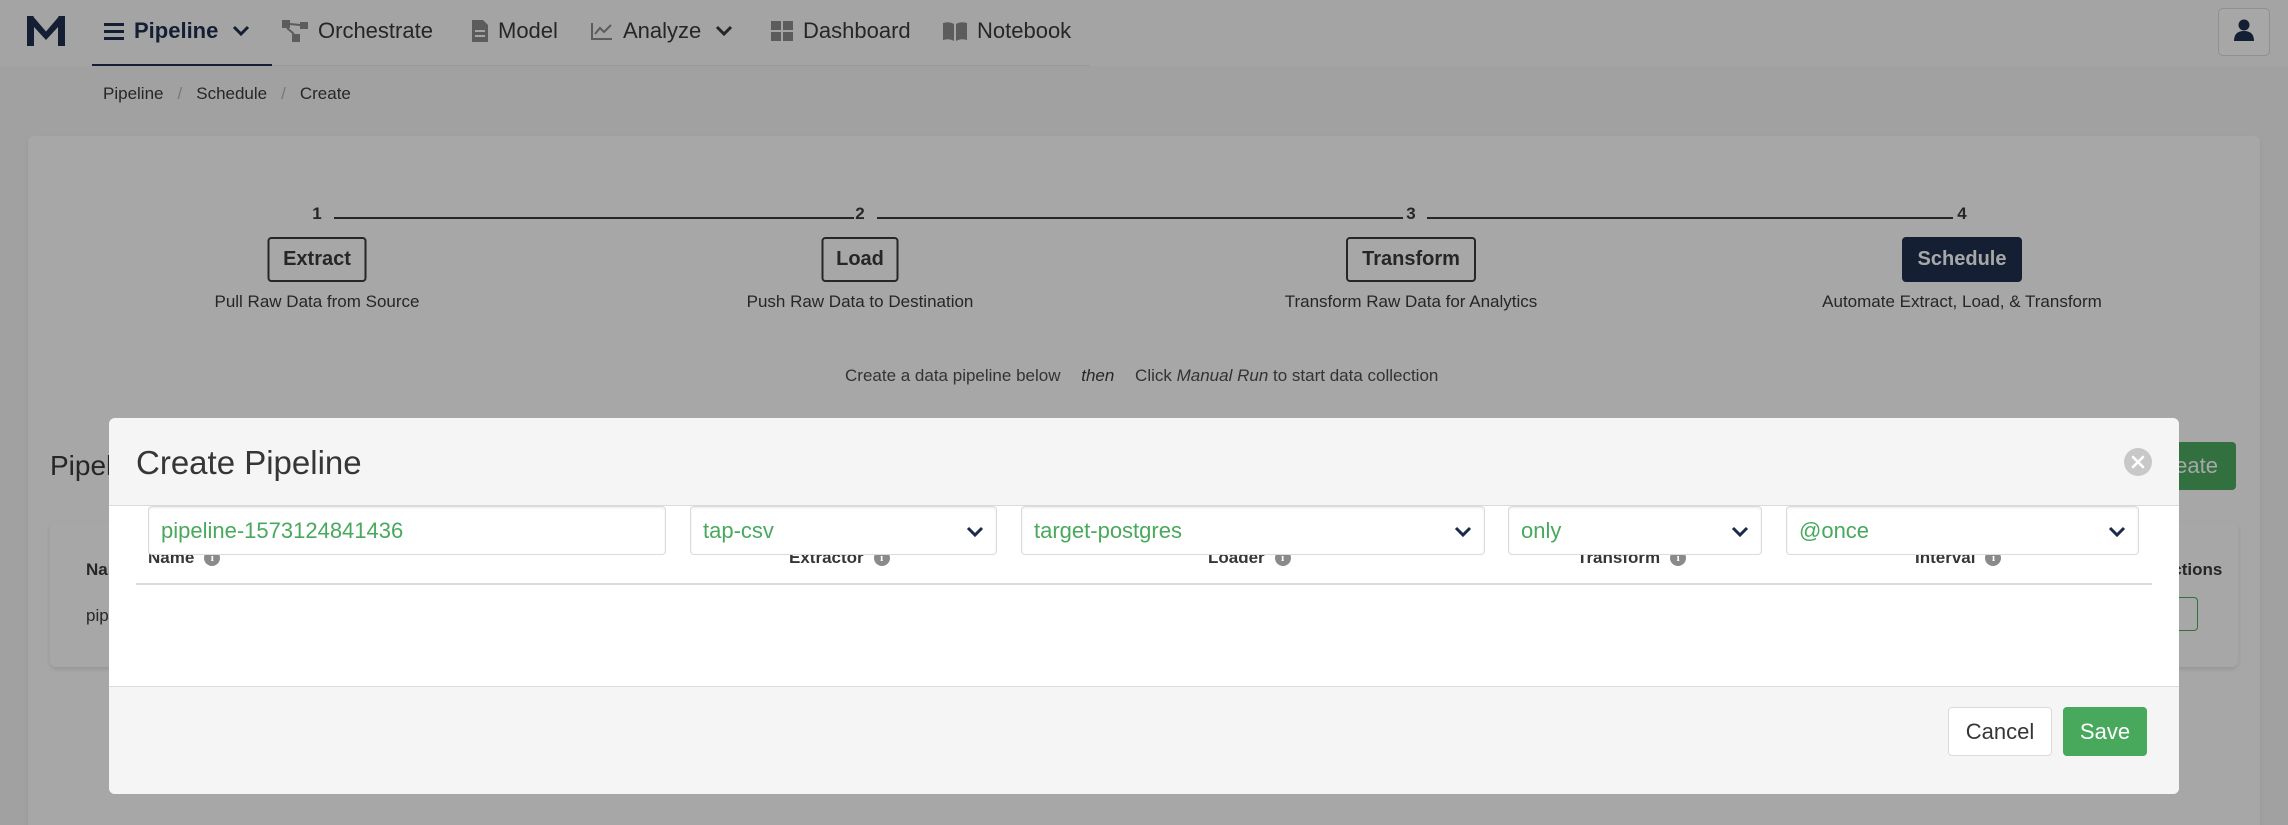 The image size is (2288, 825). Describe the element at coordinates (1962, 530) in the screenshot. I see `interval-select: @once` at that location.